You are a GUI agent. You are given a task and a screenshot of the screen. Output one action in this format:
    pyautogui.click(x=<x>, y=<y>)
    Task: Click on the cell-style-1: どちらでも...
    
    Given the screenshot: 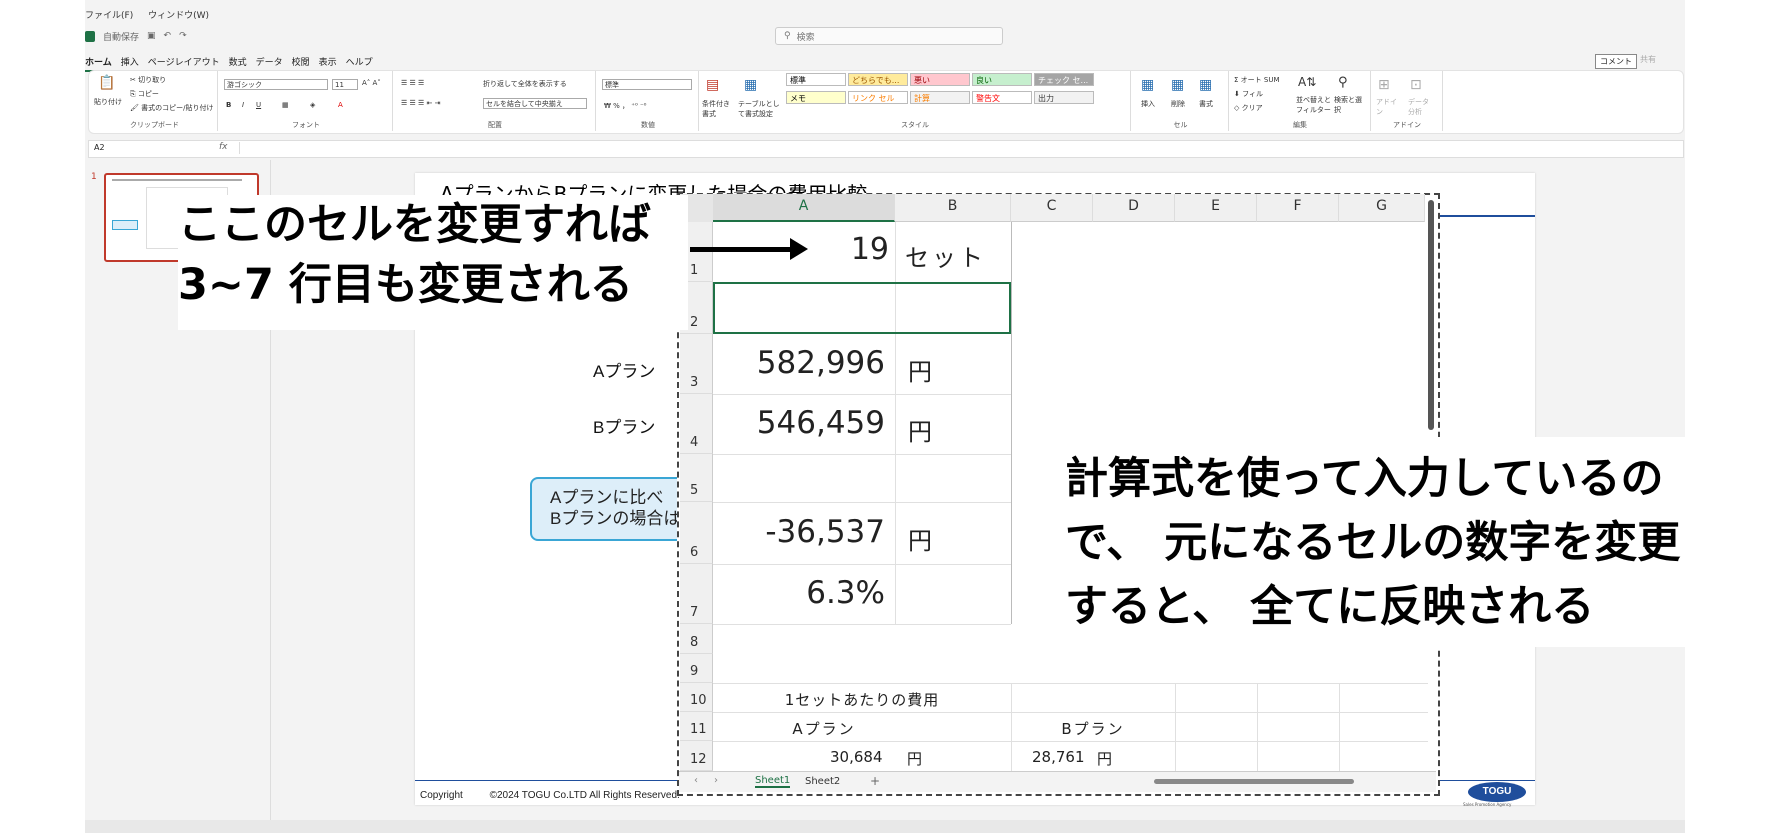 What is the action you would take?
    pyautogui.click(x=878, y=79)
    